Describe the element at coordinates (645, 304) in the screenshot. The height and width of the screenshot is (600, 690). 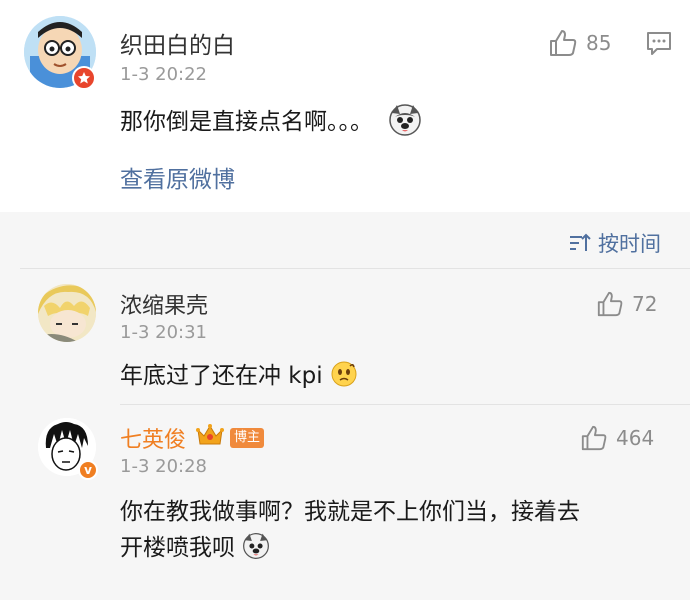
I see `like-count: 72` at that location.